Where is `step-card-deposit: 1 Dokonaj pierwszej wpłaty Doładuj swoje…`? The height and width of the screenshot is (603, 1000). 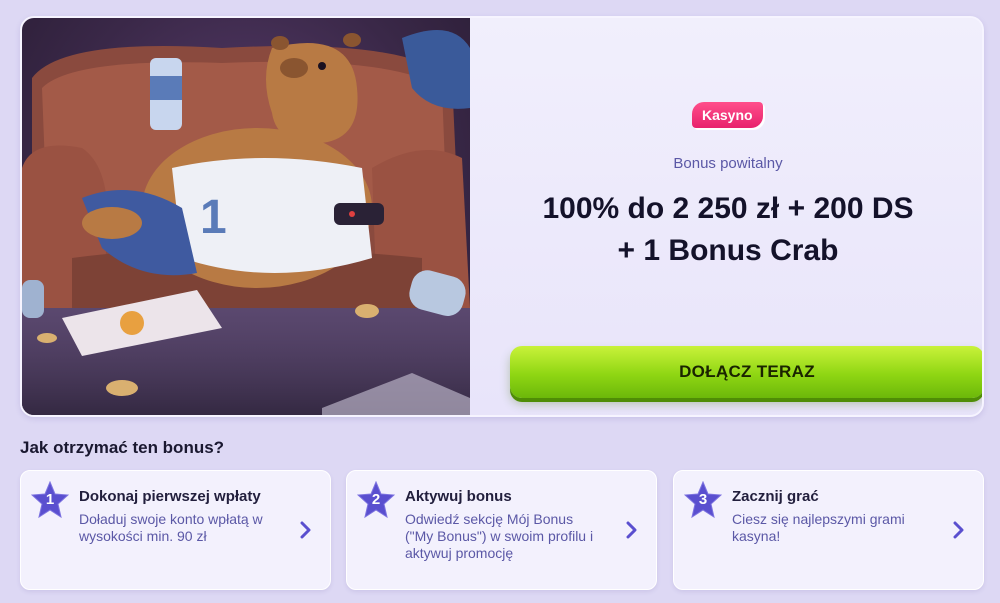 step-card-deposit: 1 Dokonaj pierwszej wpłaty Doładuj swoje… is located at coordinates (175, 530).